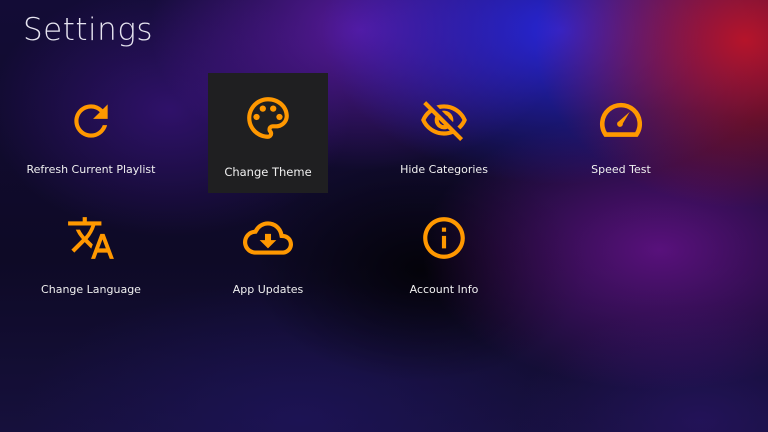 This screenshot has height=432, width=768. I want to click on setting-label: Change Language, so click(91, 289).